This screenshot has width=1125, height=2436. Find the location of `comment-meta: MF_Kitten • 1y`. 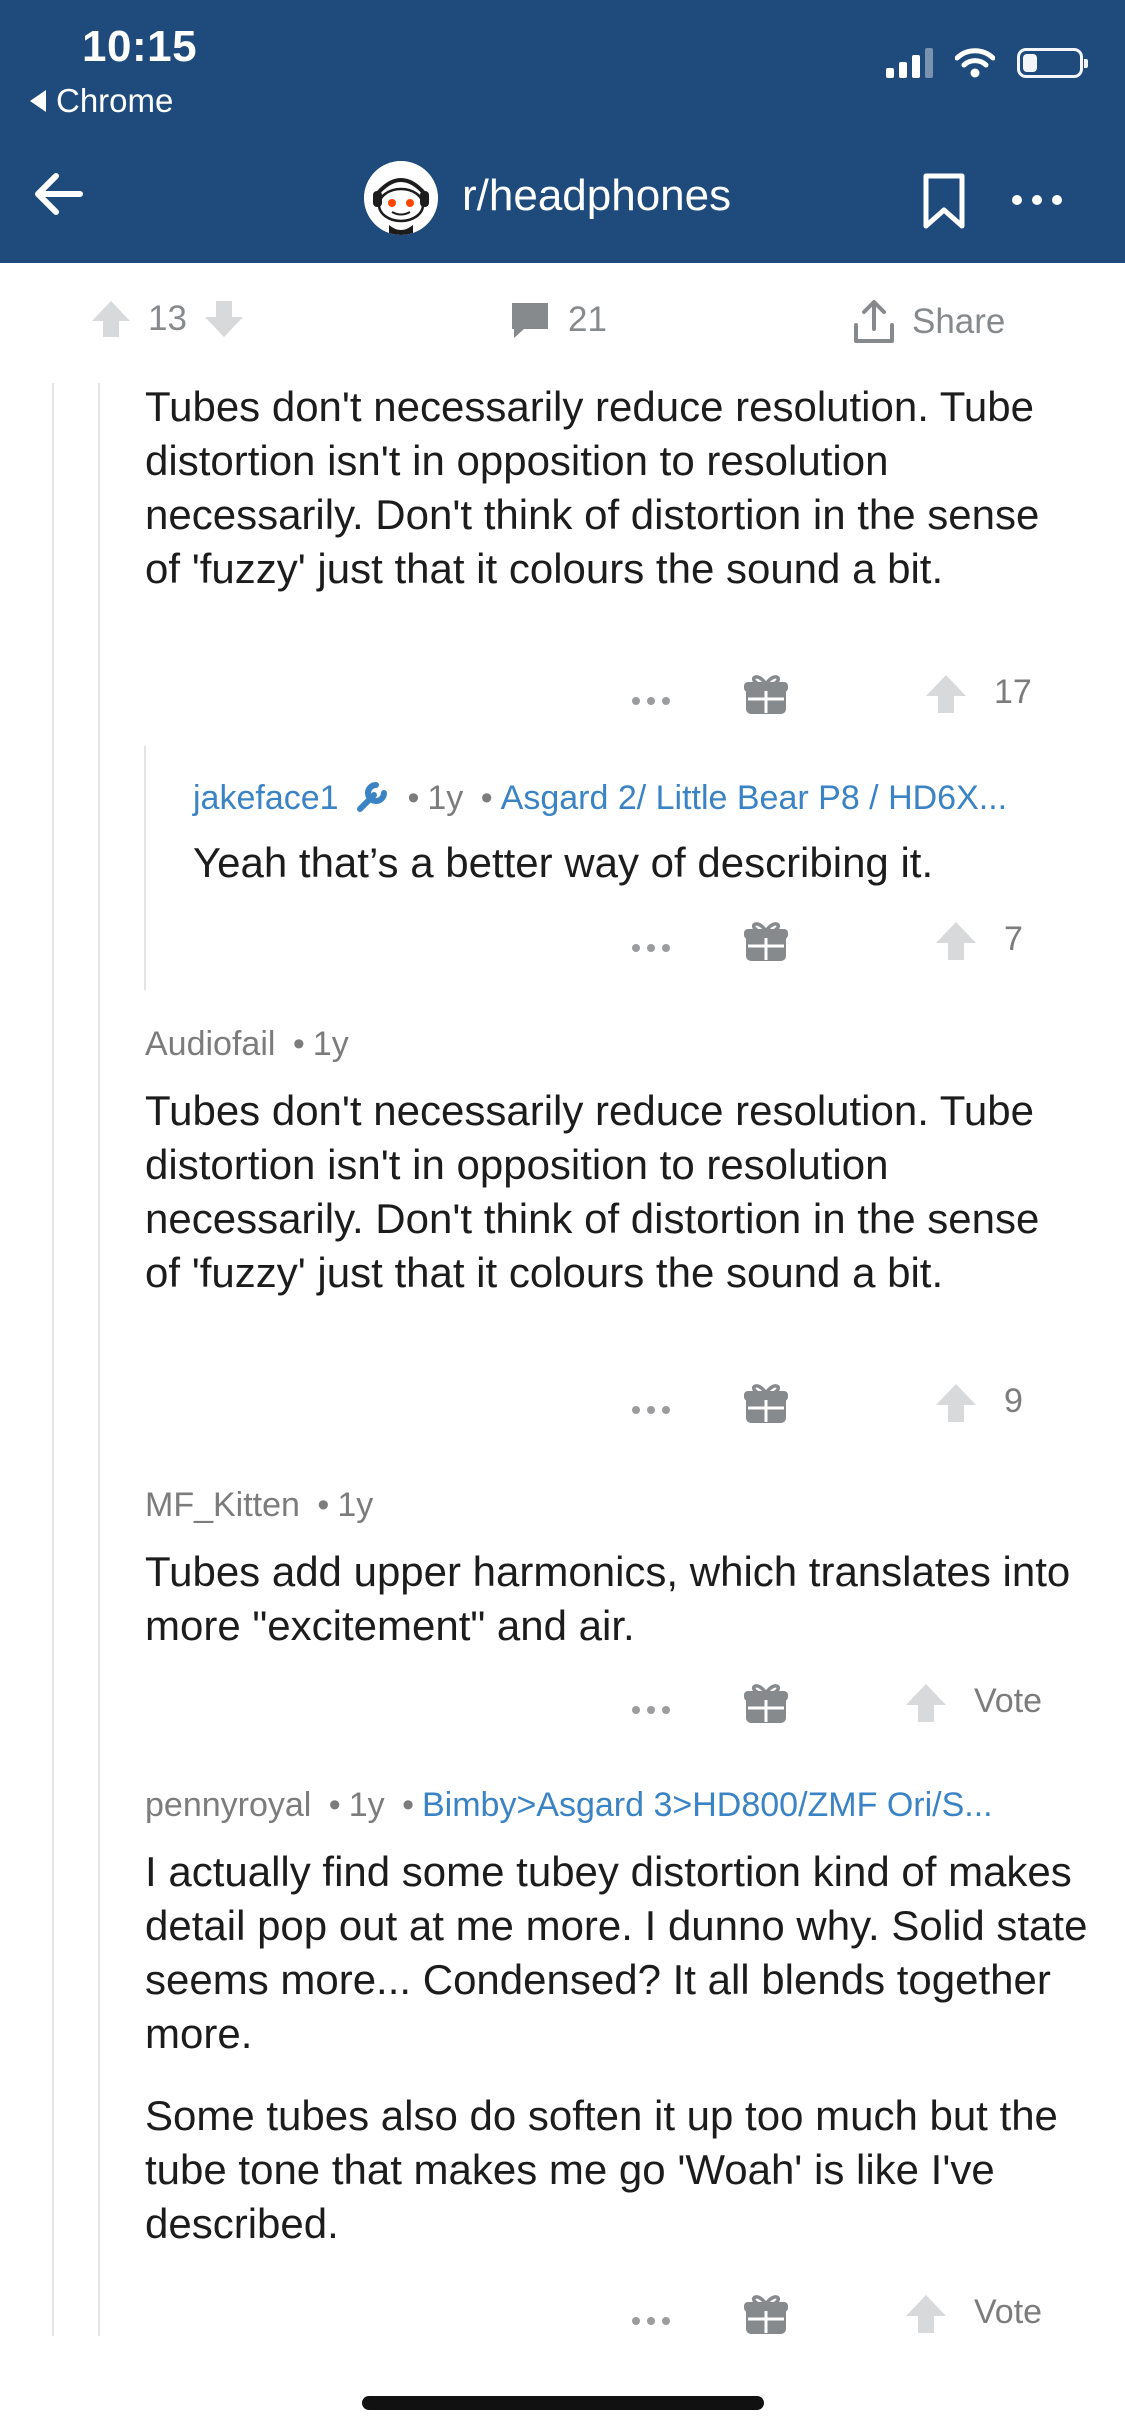

comment-meta: MF_Kitten • 1y is located at coordinates (259, 1505).